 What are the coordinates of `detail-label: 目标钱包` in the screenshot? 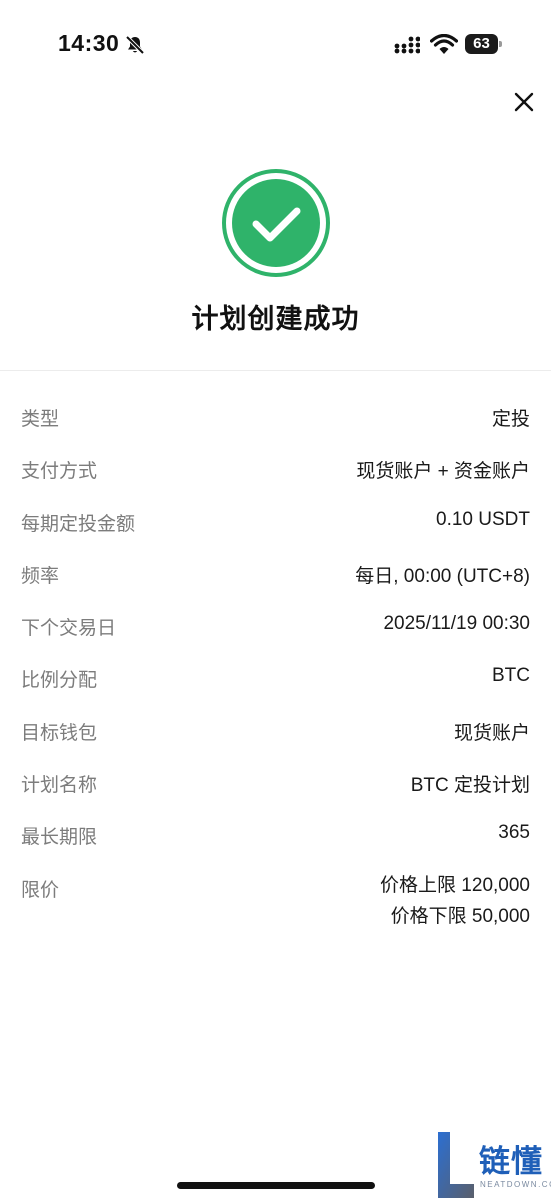 It's located at (59, 733).